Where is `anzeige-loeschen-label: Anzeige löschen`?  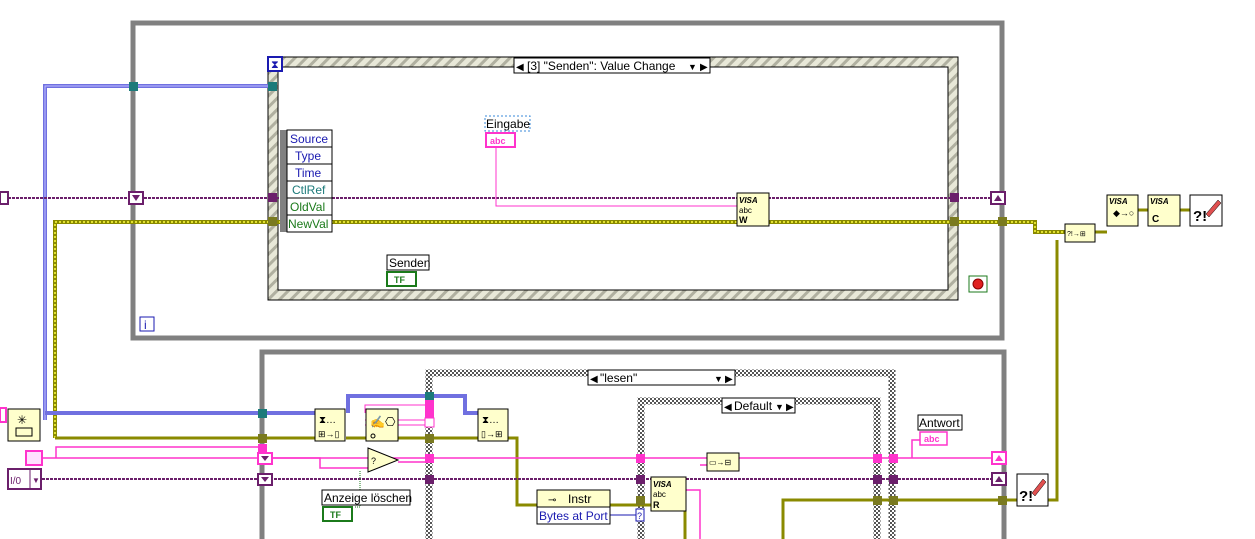 anzeige-loeschen-label: Anzeige löschen is located at coordinates (368, 498).